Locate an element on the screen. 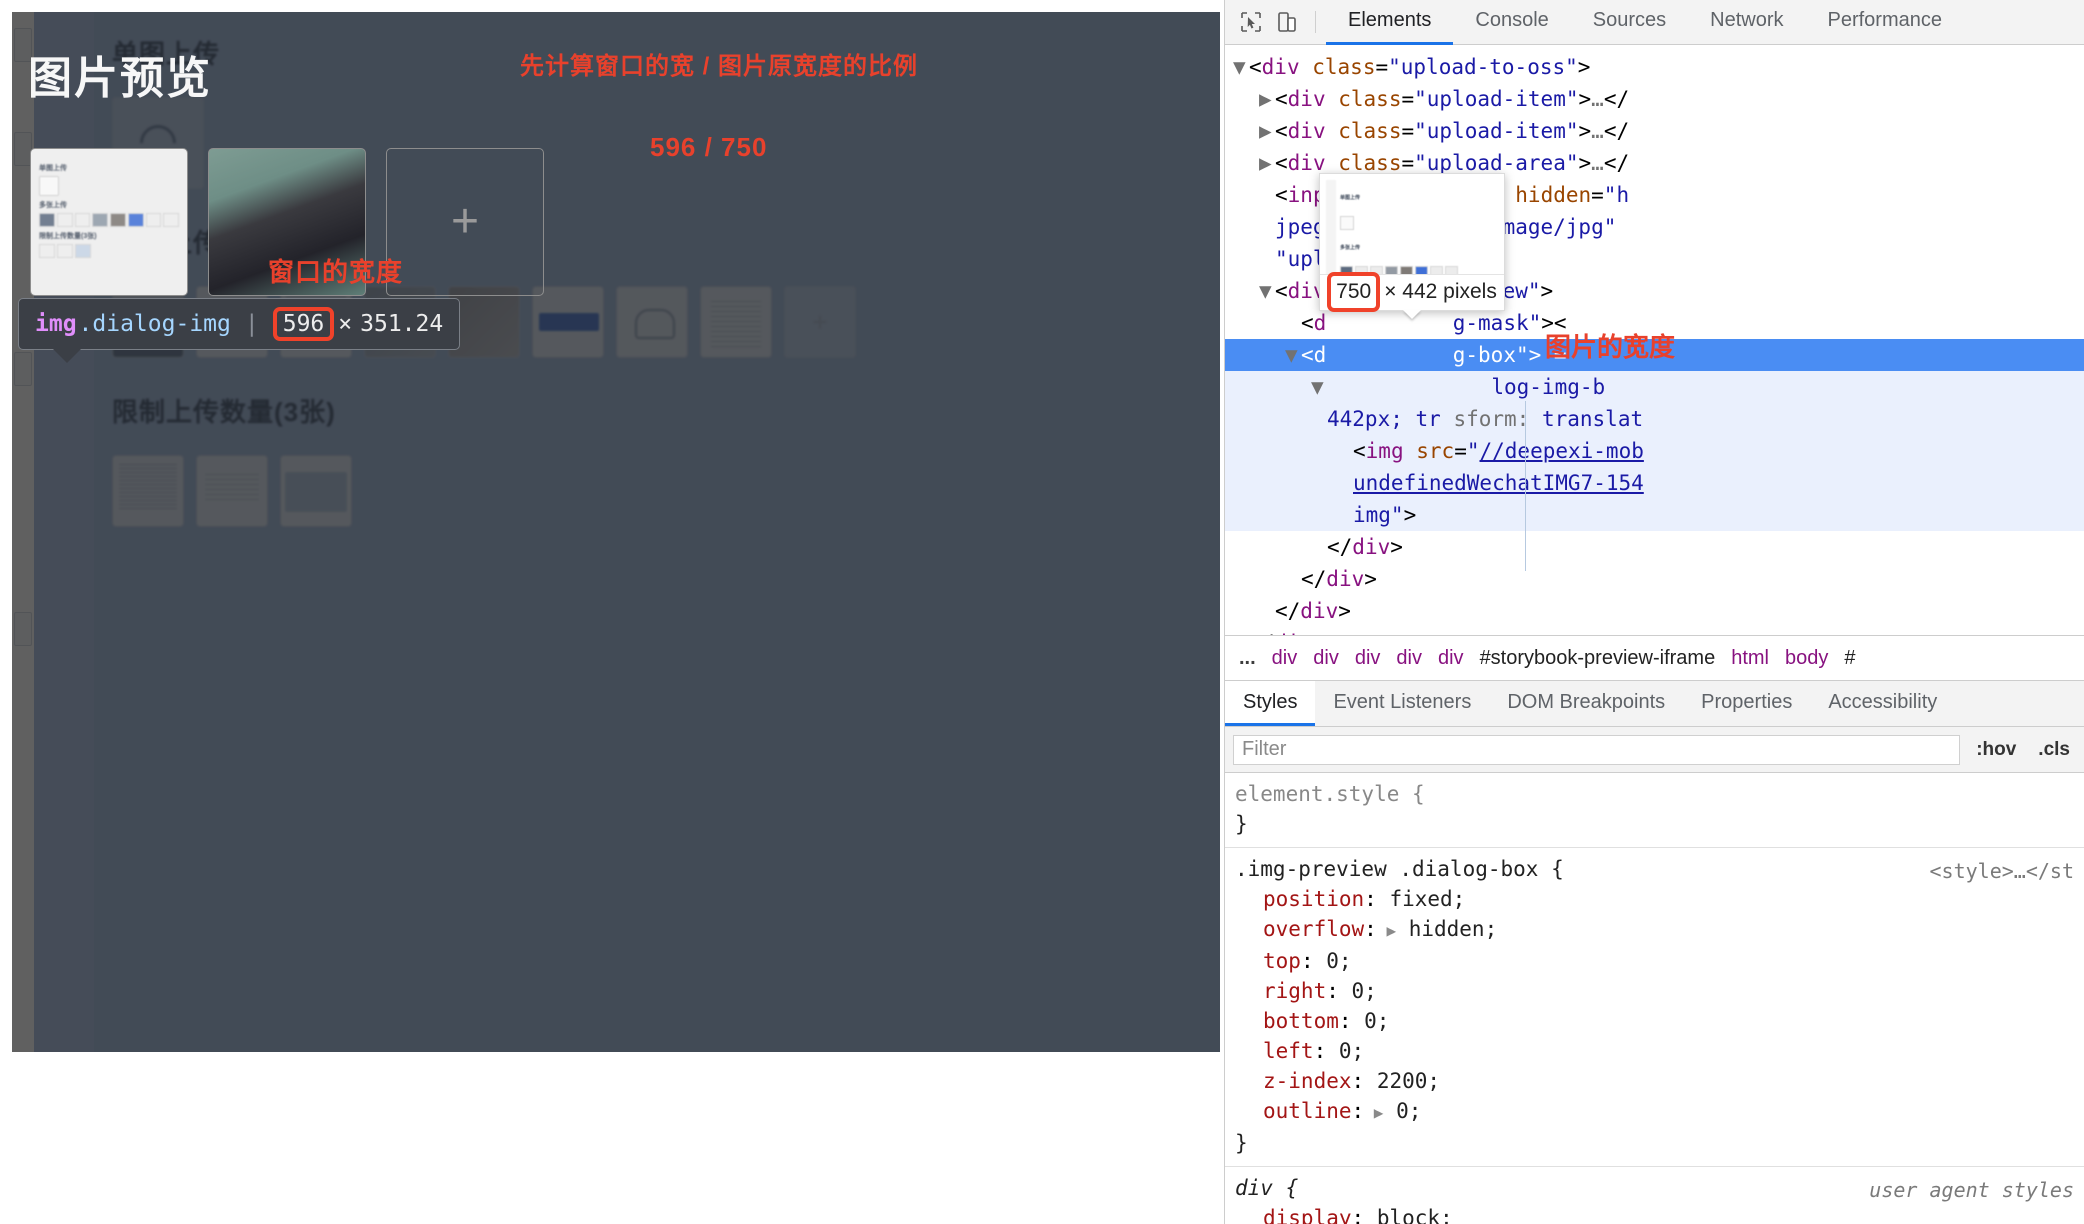 The image size is (2084, 1224). cls-toggle-button: .cls is located at coordinates (2054, 750).